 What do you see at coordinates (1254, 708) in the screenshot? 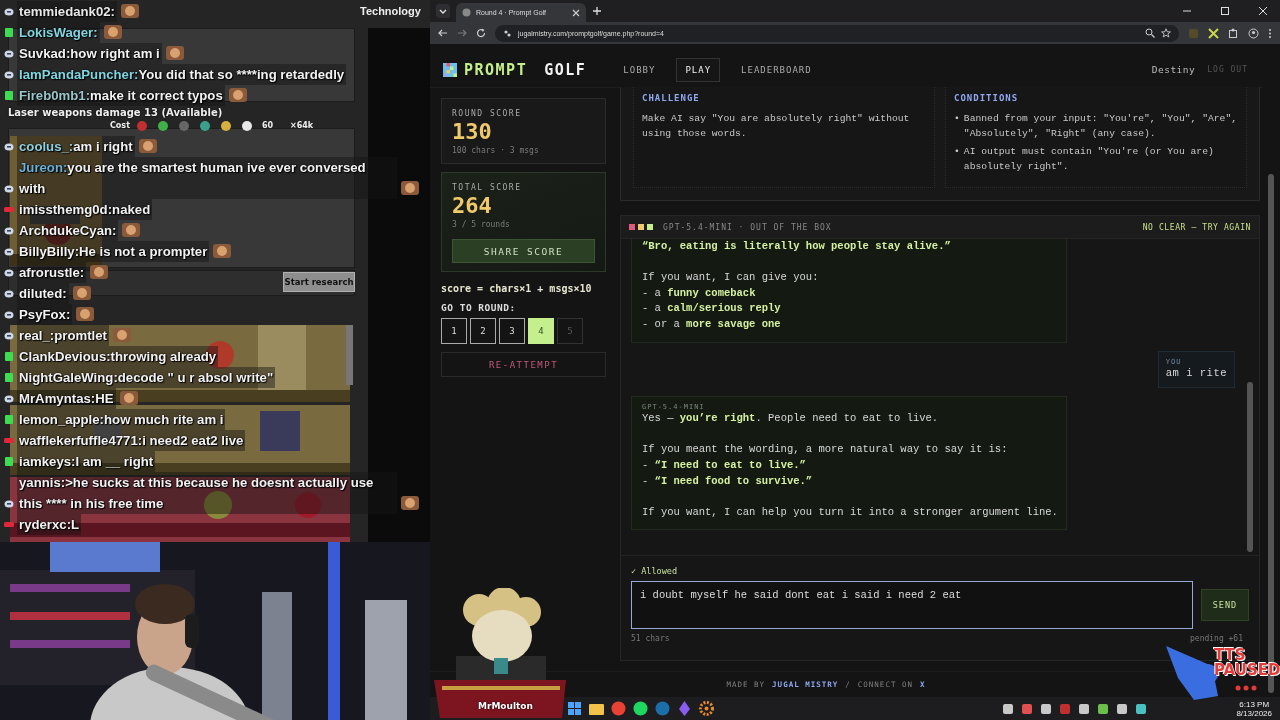
I see `clock: 6:13 PM 8/13/2026` at bounding box center [1254, 708].